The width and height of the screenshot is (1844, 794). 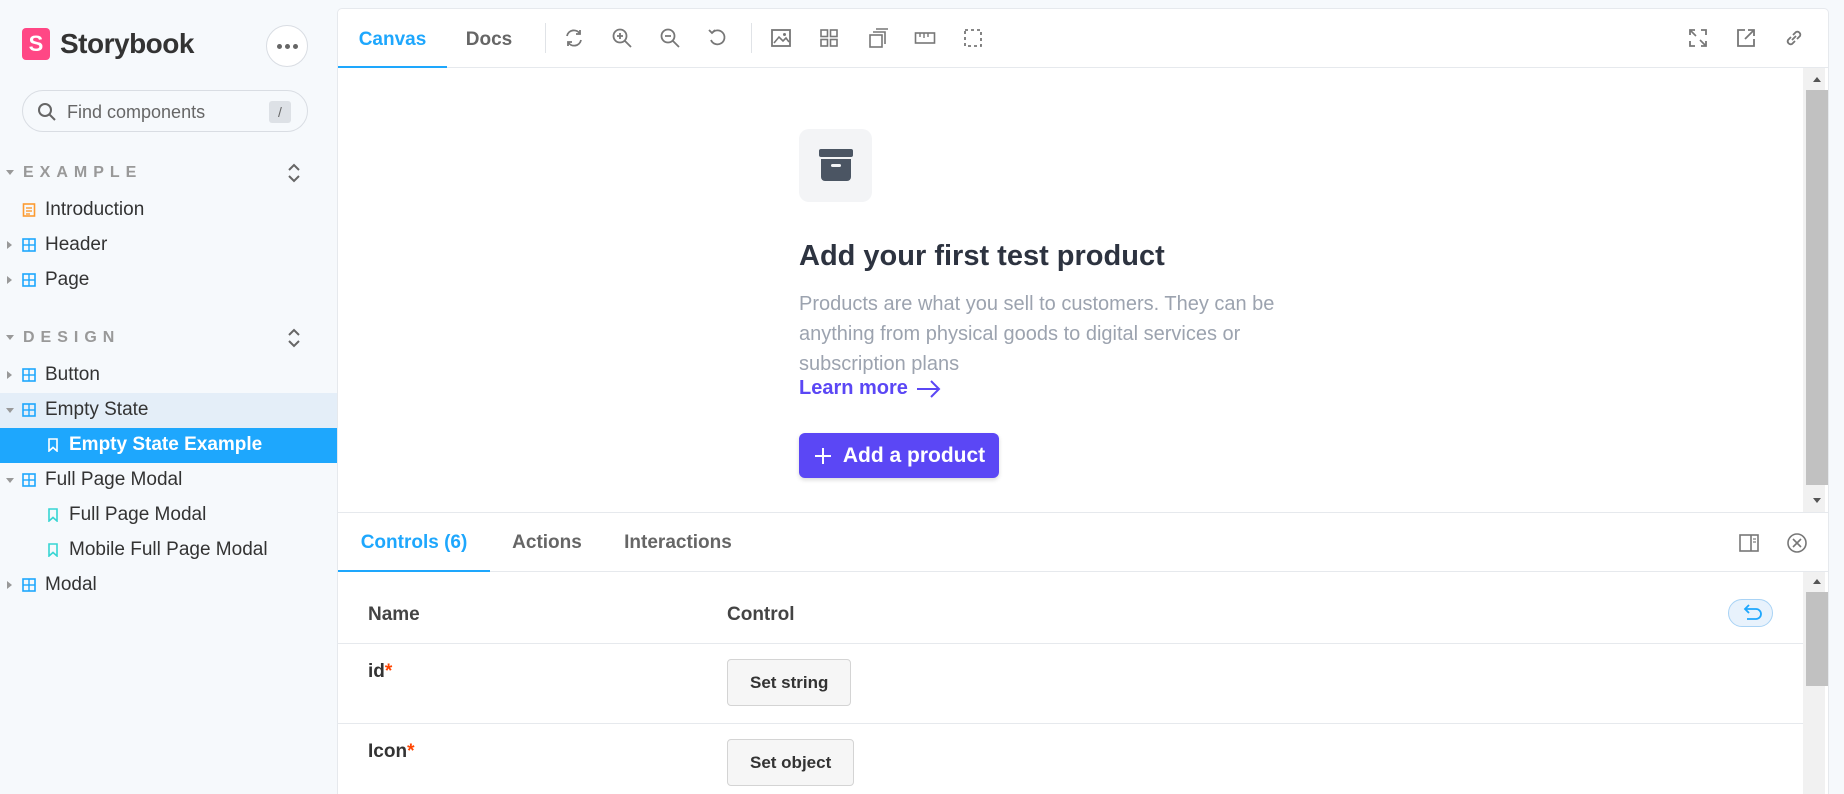 I want to click on outline-icon, so click(x=973, y=38).